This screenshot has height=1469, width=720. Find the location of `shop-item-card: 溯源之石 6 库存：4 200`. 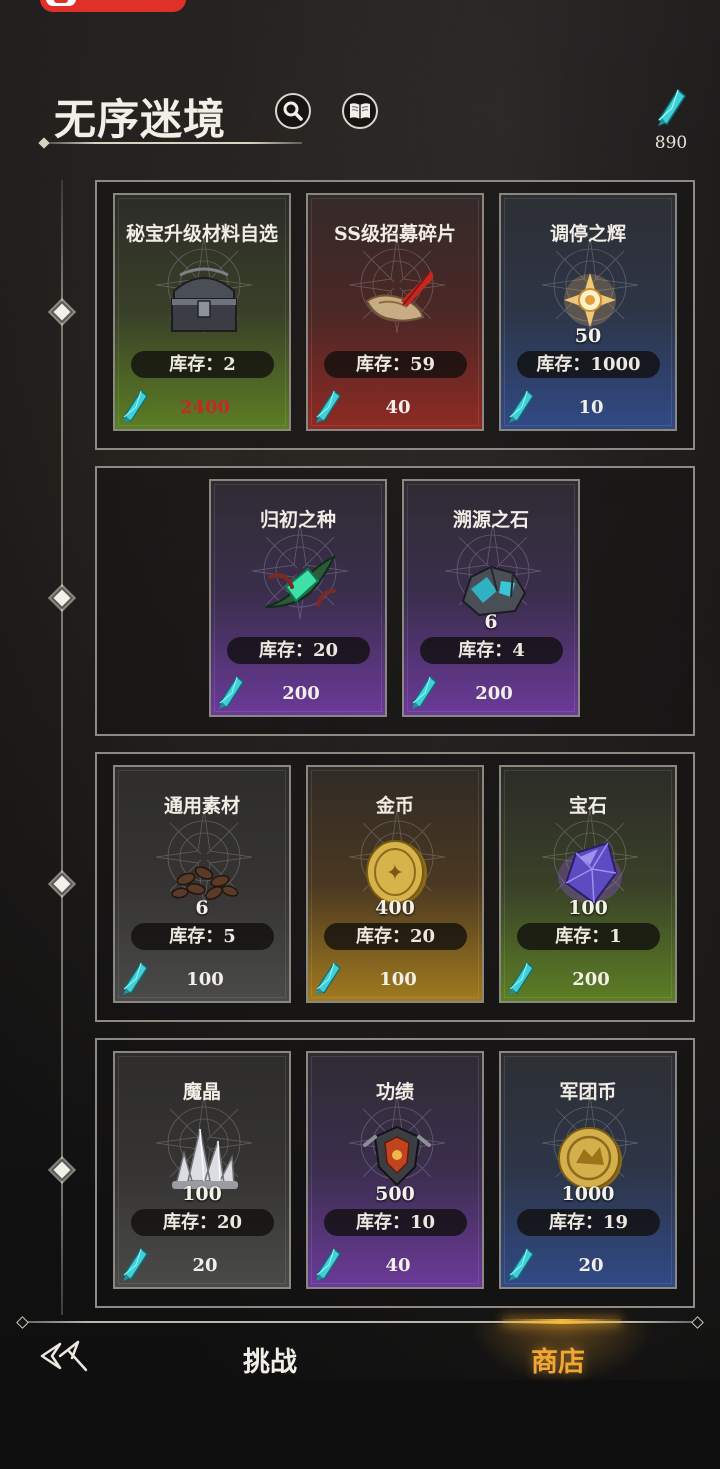

shop-item-card: 溯源之石 6 库存：4 200 is located at coordinates (491, 598).